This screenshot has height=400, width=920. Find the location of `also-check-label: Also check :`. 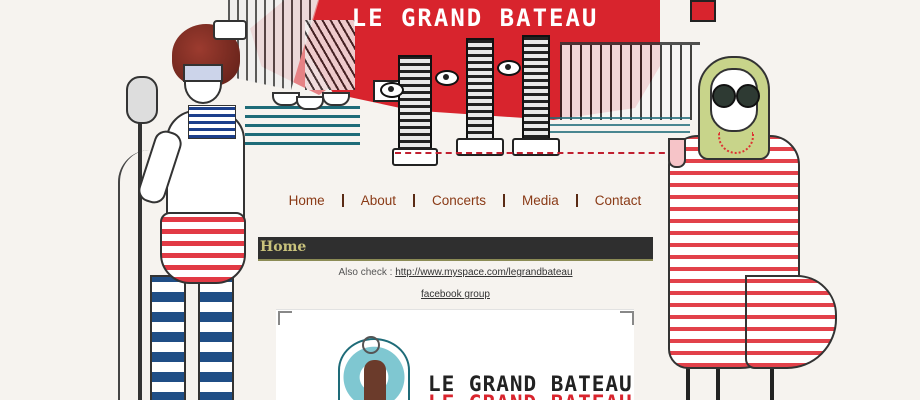

also-check-label: Also check : is located at coordinates (367, 272).